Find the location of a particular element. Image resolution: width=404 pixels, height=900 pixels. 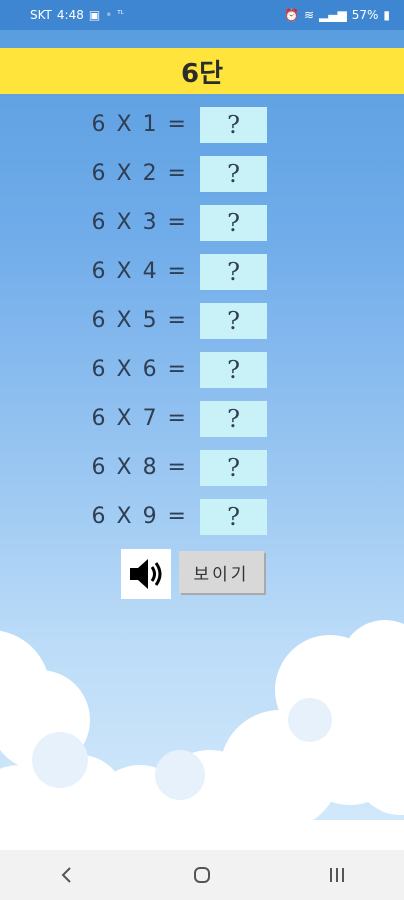

notification-label: ᵀᴸ is located at coordinates (120, 15).